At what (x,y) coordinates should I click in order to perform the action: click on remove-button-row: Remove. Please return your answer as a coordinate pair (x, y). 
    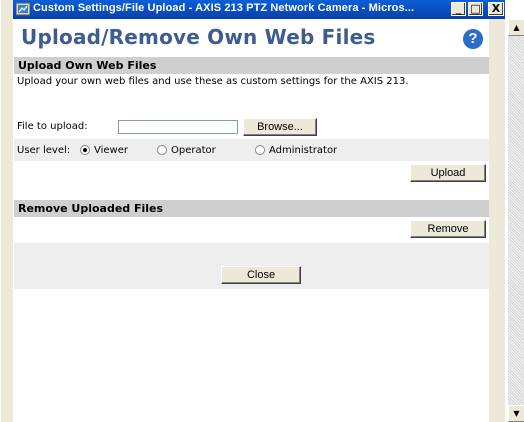
    Looking at the image, I should click on (251, 230).